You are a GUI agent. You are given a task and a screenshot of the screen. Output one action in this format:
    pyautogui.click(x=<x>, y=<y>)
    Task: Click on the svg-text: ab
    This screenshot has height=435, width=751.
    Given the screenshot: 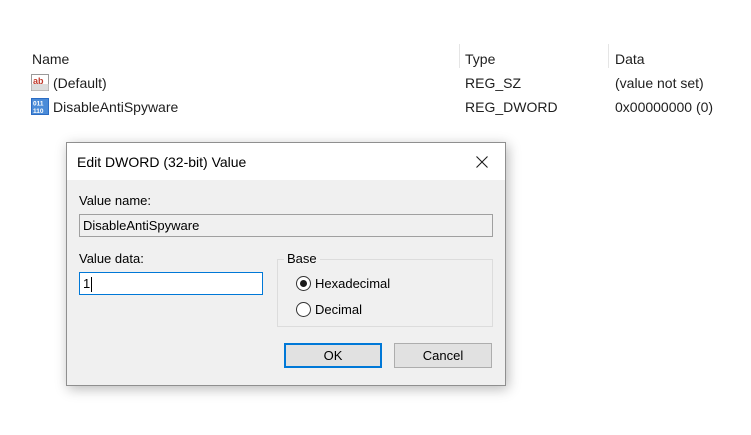 What is the action you would take?
    pyautogui.click(x=38, y=81)
    